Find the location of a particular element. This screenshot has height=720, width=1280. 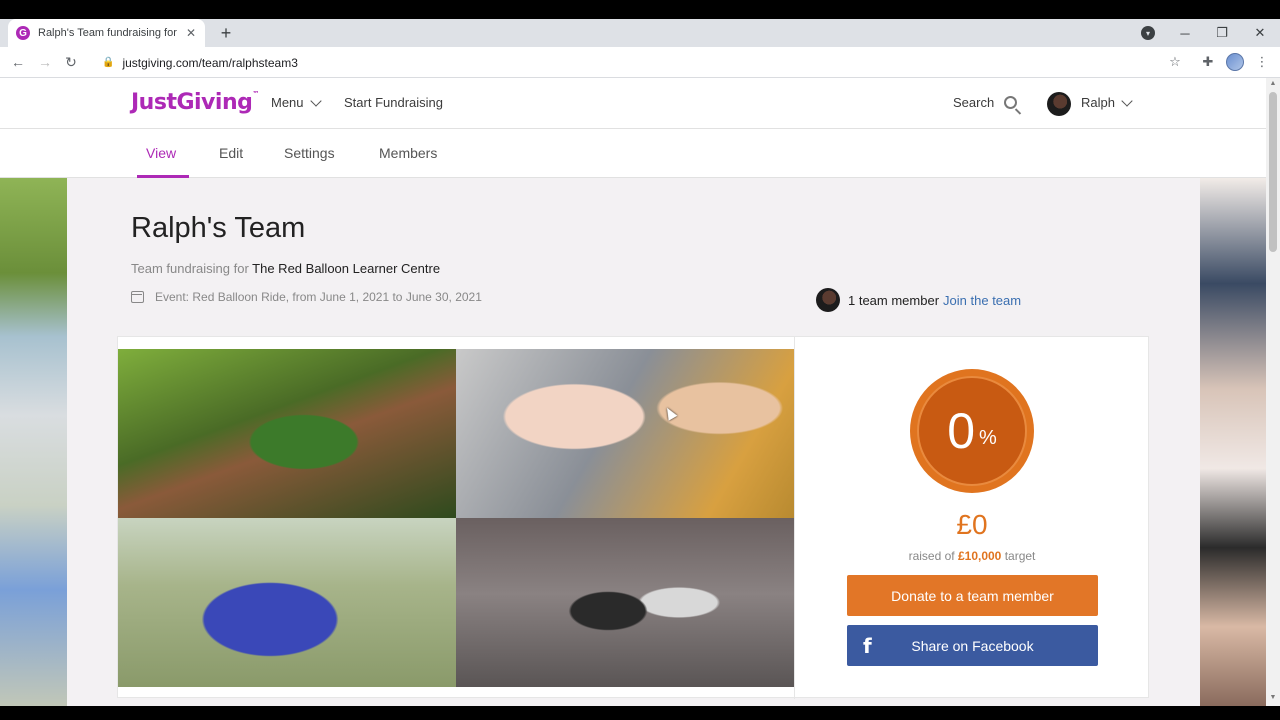

menu-dropdown: Menu is located at coordinates (296, 102).